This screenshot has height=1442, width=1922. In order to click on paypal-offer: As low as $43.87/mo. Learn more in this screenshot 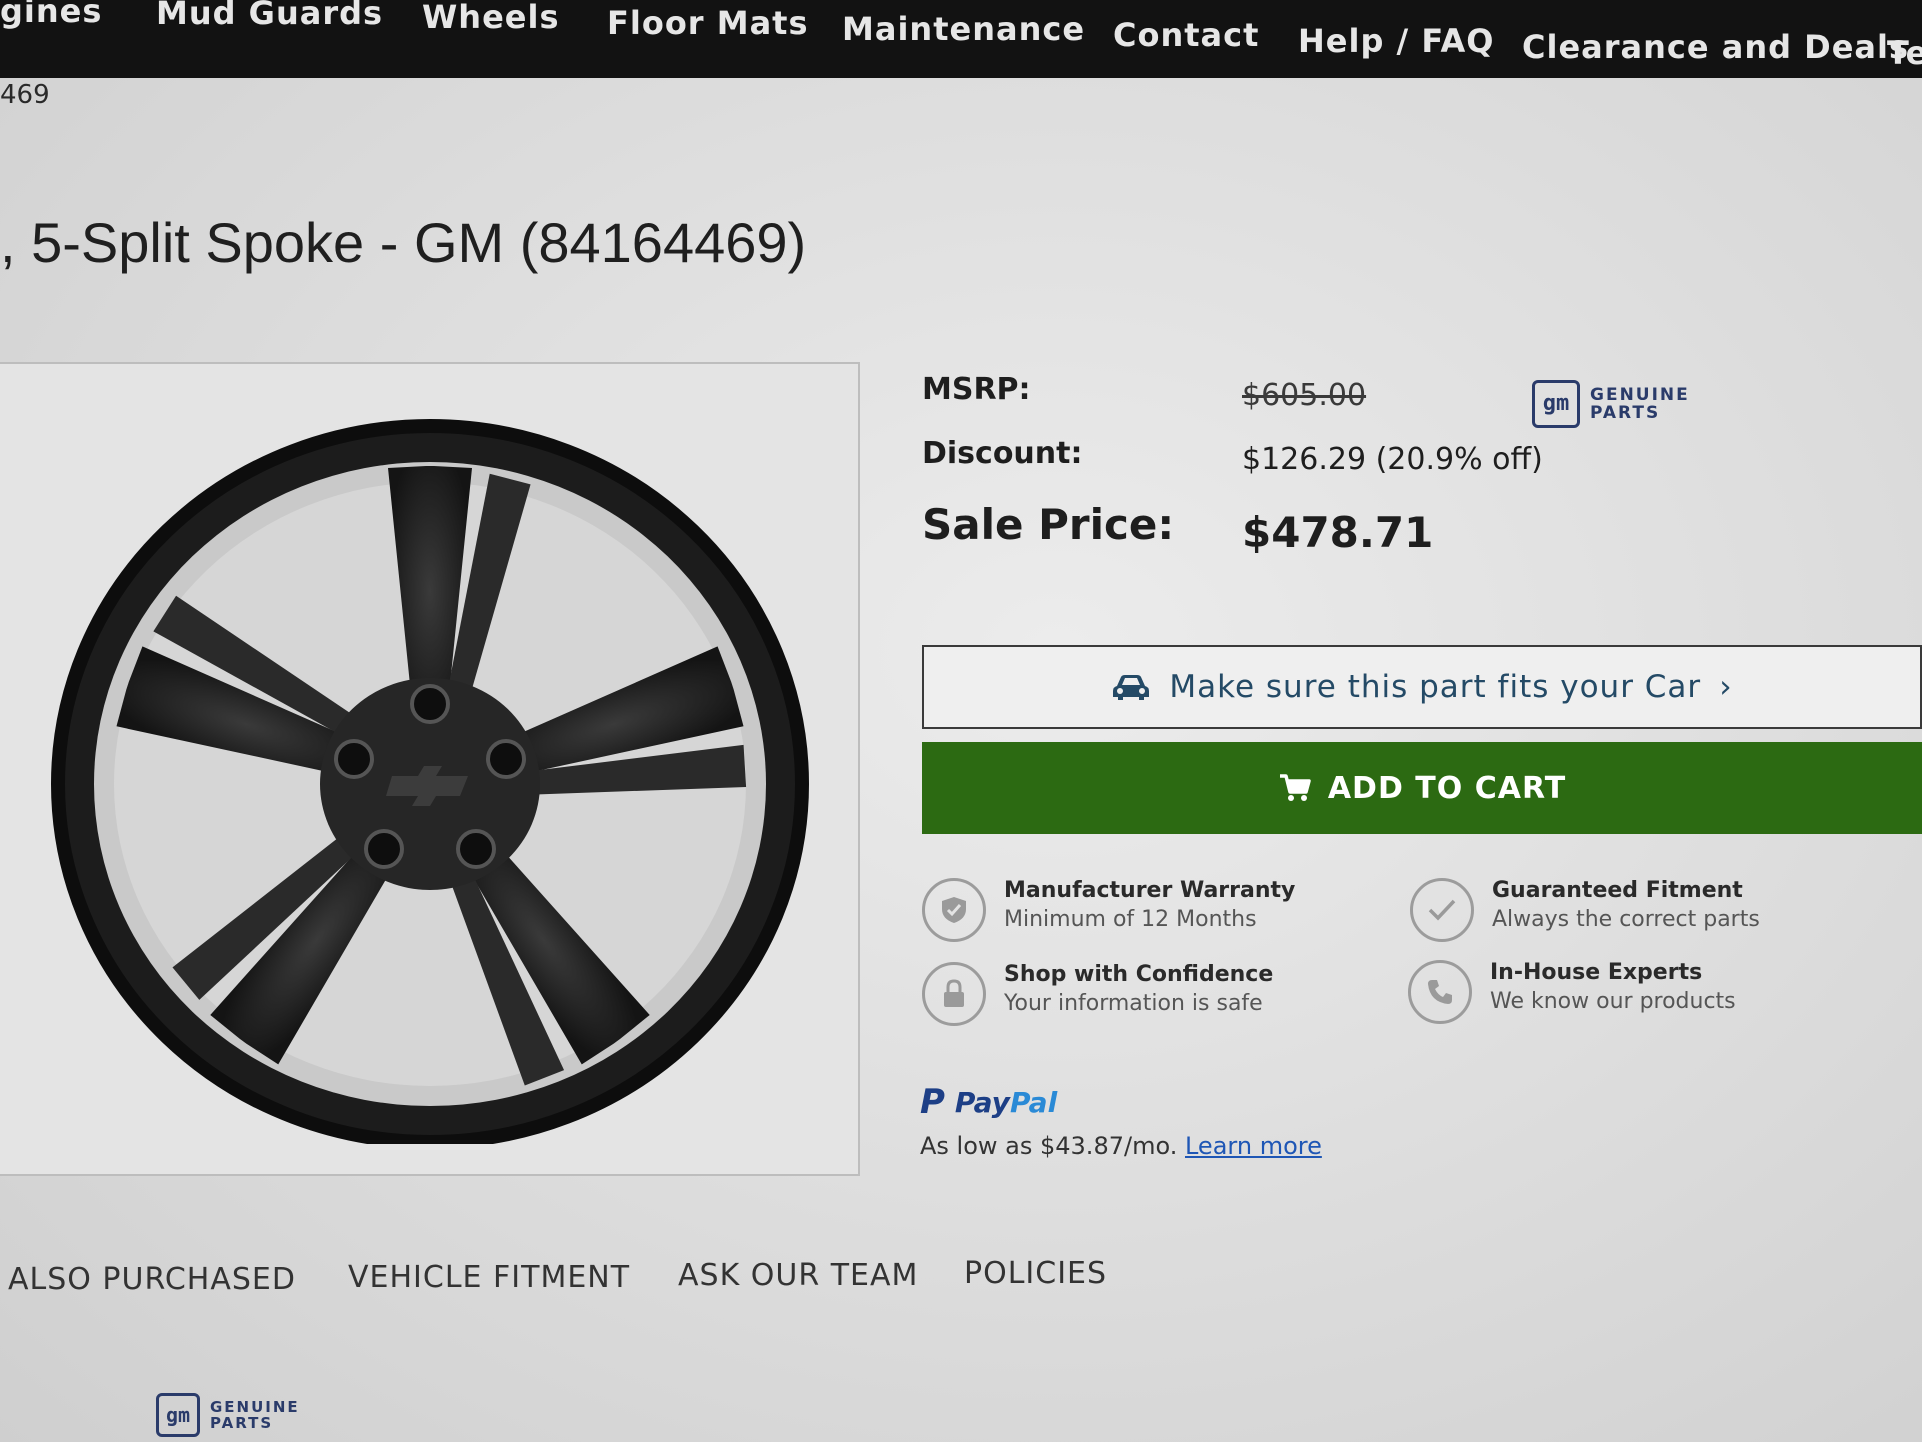, I will do `click(1121, 1146)`.